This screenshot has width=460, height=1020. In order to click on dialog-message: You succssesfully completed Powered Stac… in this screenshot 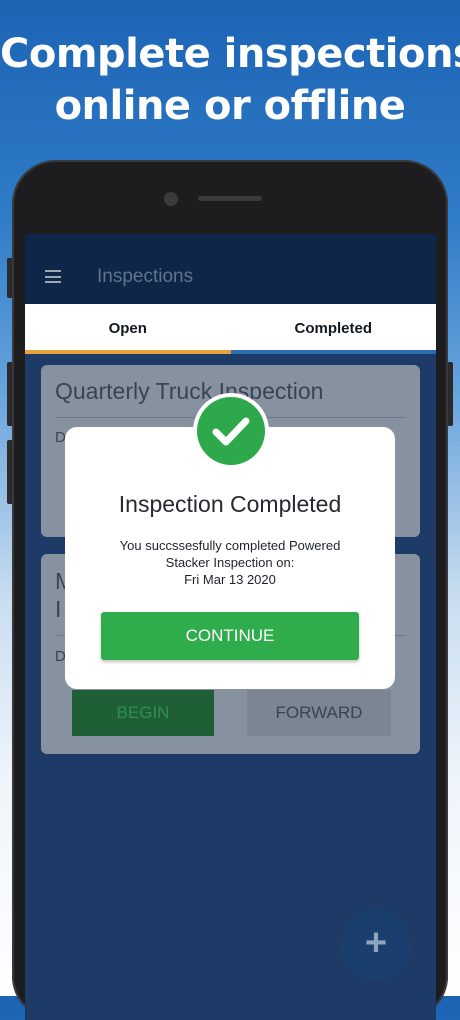, I will do `click(230, 562)`.